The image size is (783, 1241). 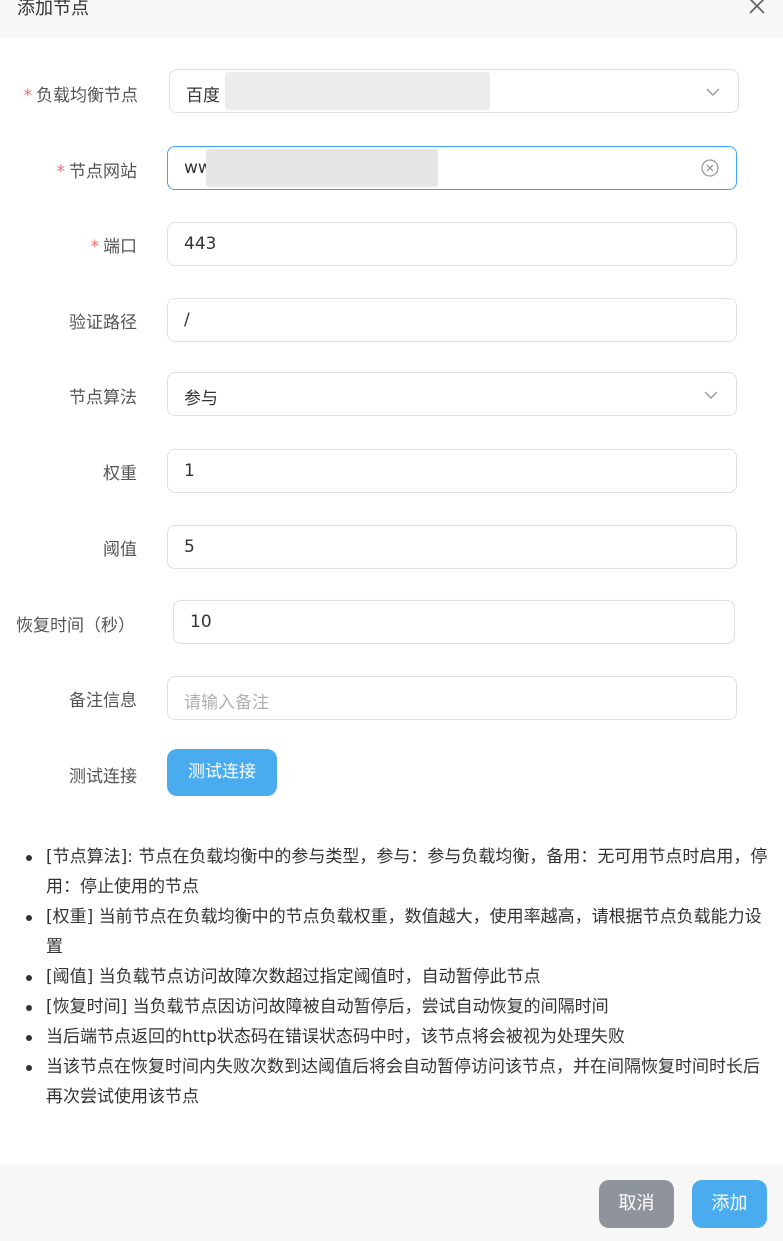 I want to click on threshold-input: 5, so click(x=452, y=547).